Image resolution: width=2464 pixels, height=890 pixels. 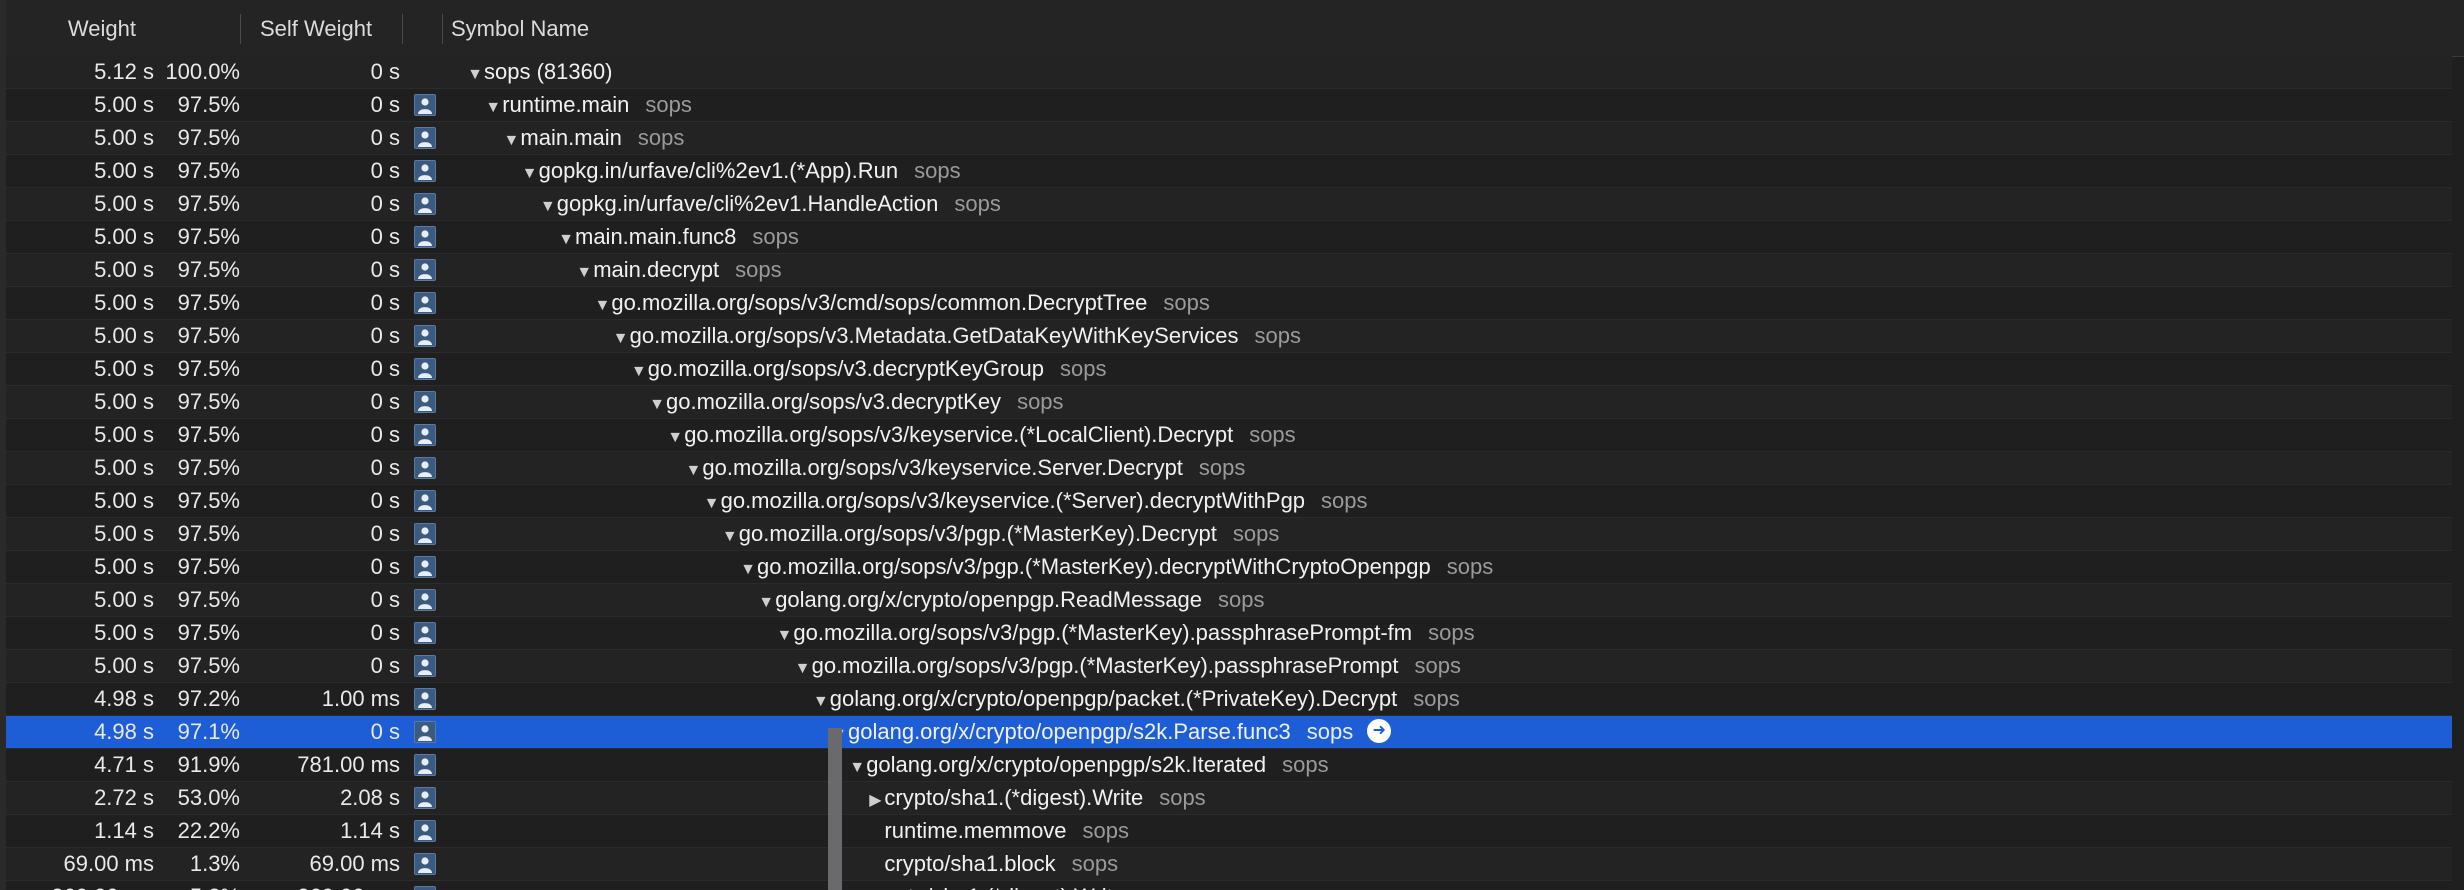 I want to click on call-tree-row: 5.00 s 97.5% 0 s ▼main.main.func8 sops, so click(x=1229, y=237).